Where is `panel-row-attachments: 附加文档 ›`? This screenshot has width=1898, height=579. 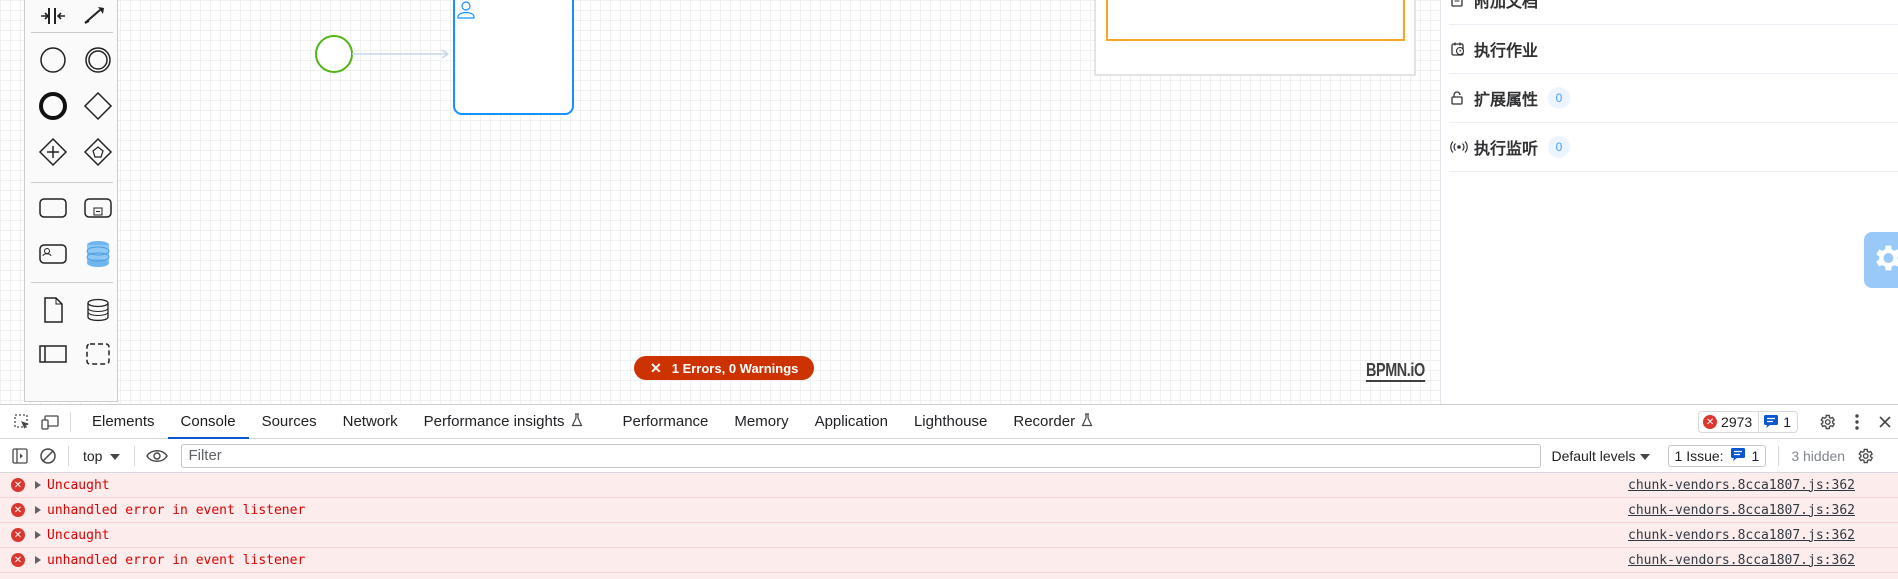 panel-row-attachments: 附加文档 › is located at coordinates (1673, 12).